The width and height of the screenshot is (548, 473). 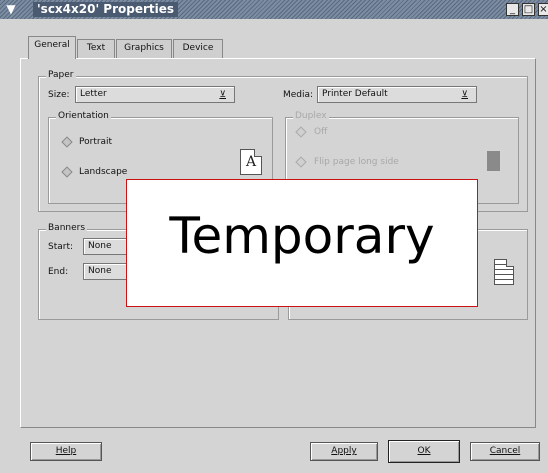 I want to click on portrait-label: Portrait, so click(x=96, y=142).